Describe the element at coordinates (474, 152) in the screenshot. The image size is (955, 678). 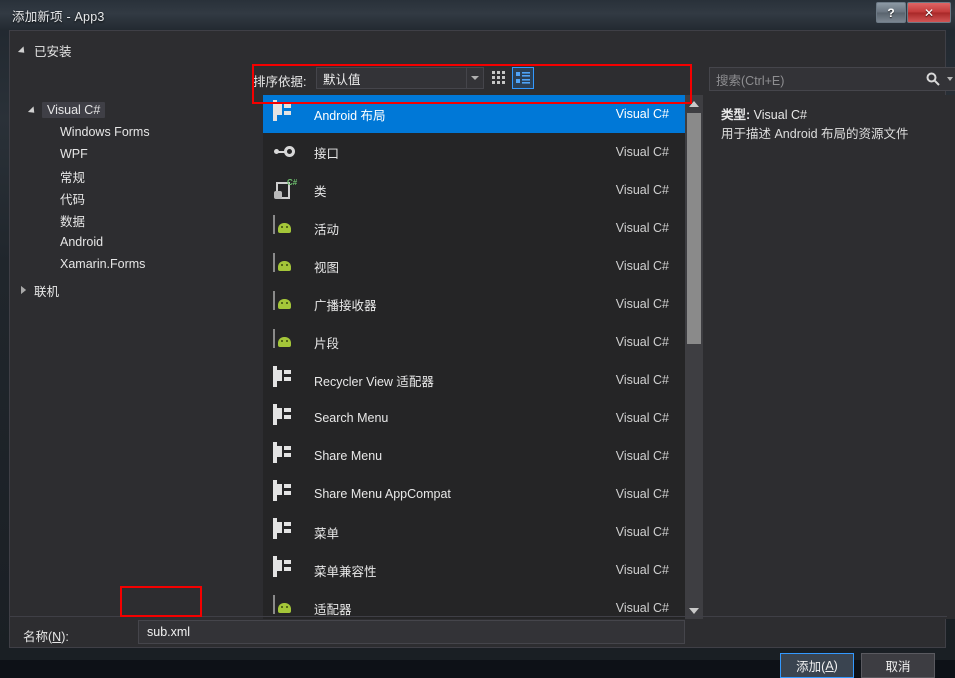
I see `list-item: 接口 Visual C#` at that location.